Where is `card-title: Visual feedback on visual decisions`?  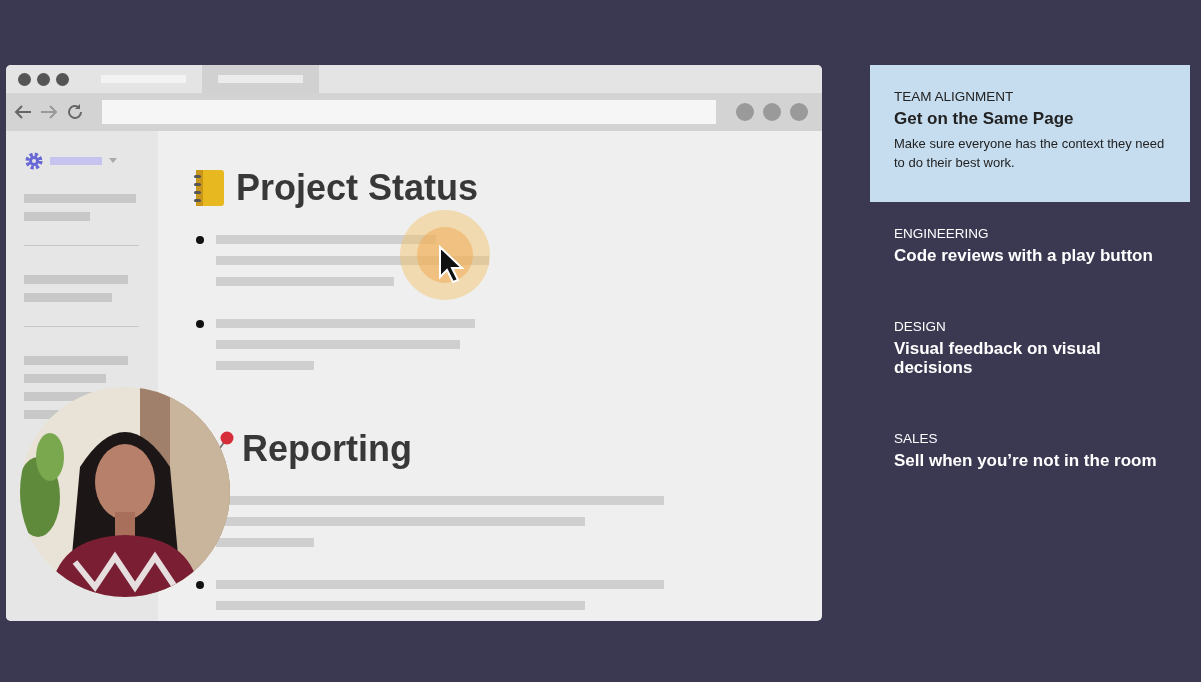
card-title: Visual feedback on visual decisions is located at coordinates (998, 358).